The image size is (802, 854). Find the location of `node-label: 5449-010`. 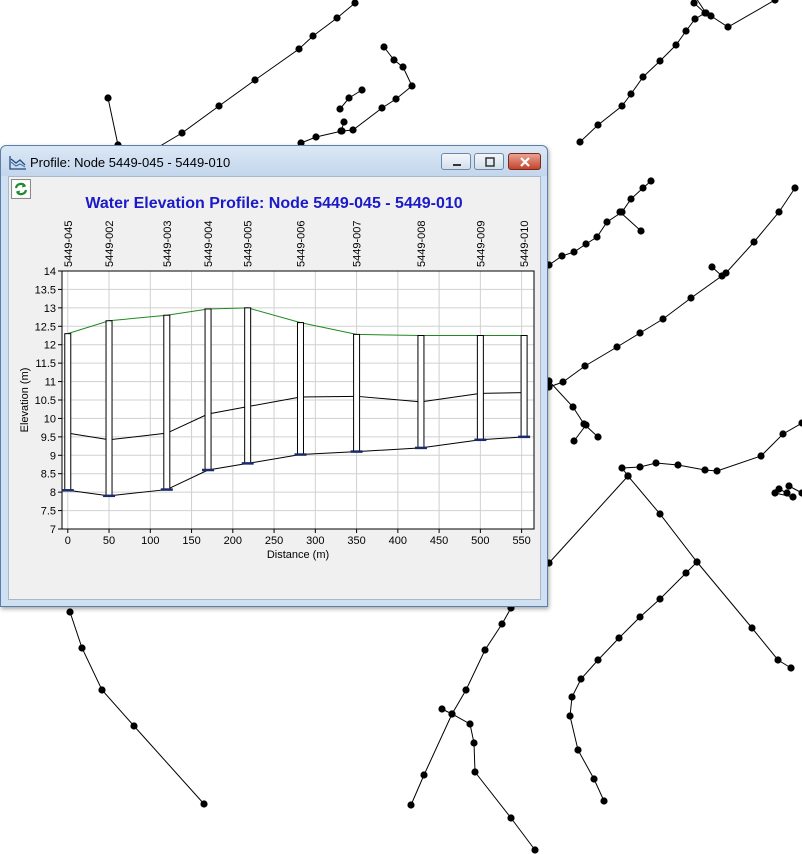

node-label: 5449-010 is located at coordinates (525, 244).